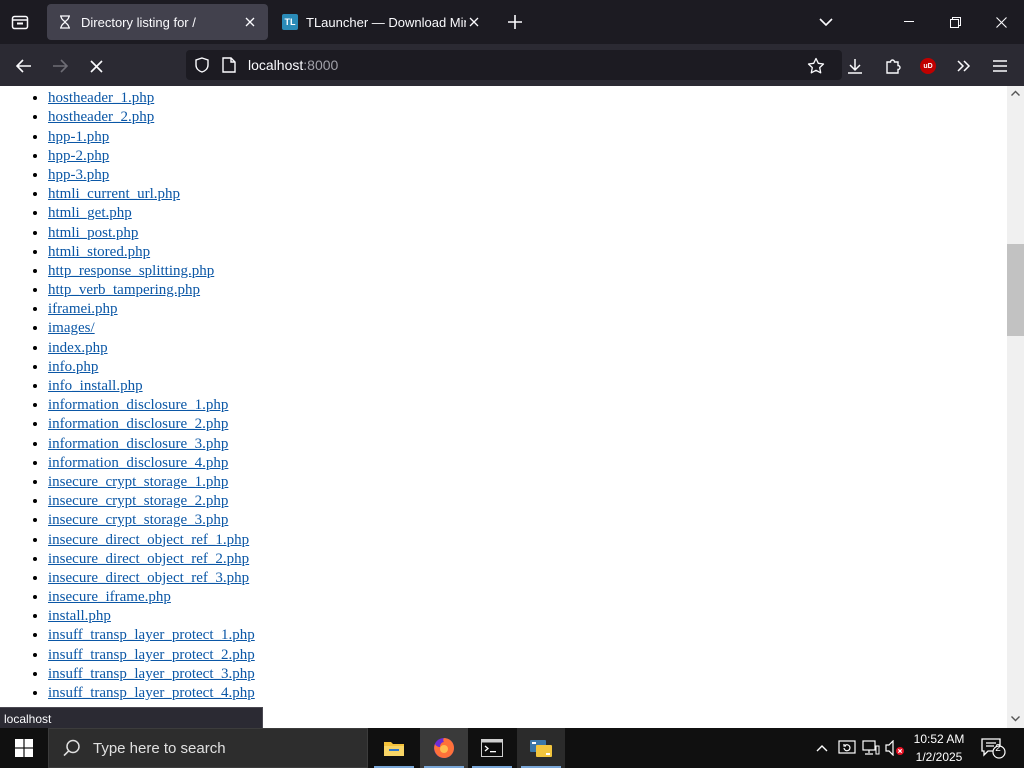  What do you see at coordinates (290, 22) in the screenshot?
I see `tl-favicon-icon: TL` at bounding box center [290, 22].